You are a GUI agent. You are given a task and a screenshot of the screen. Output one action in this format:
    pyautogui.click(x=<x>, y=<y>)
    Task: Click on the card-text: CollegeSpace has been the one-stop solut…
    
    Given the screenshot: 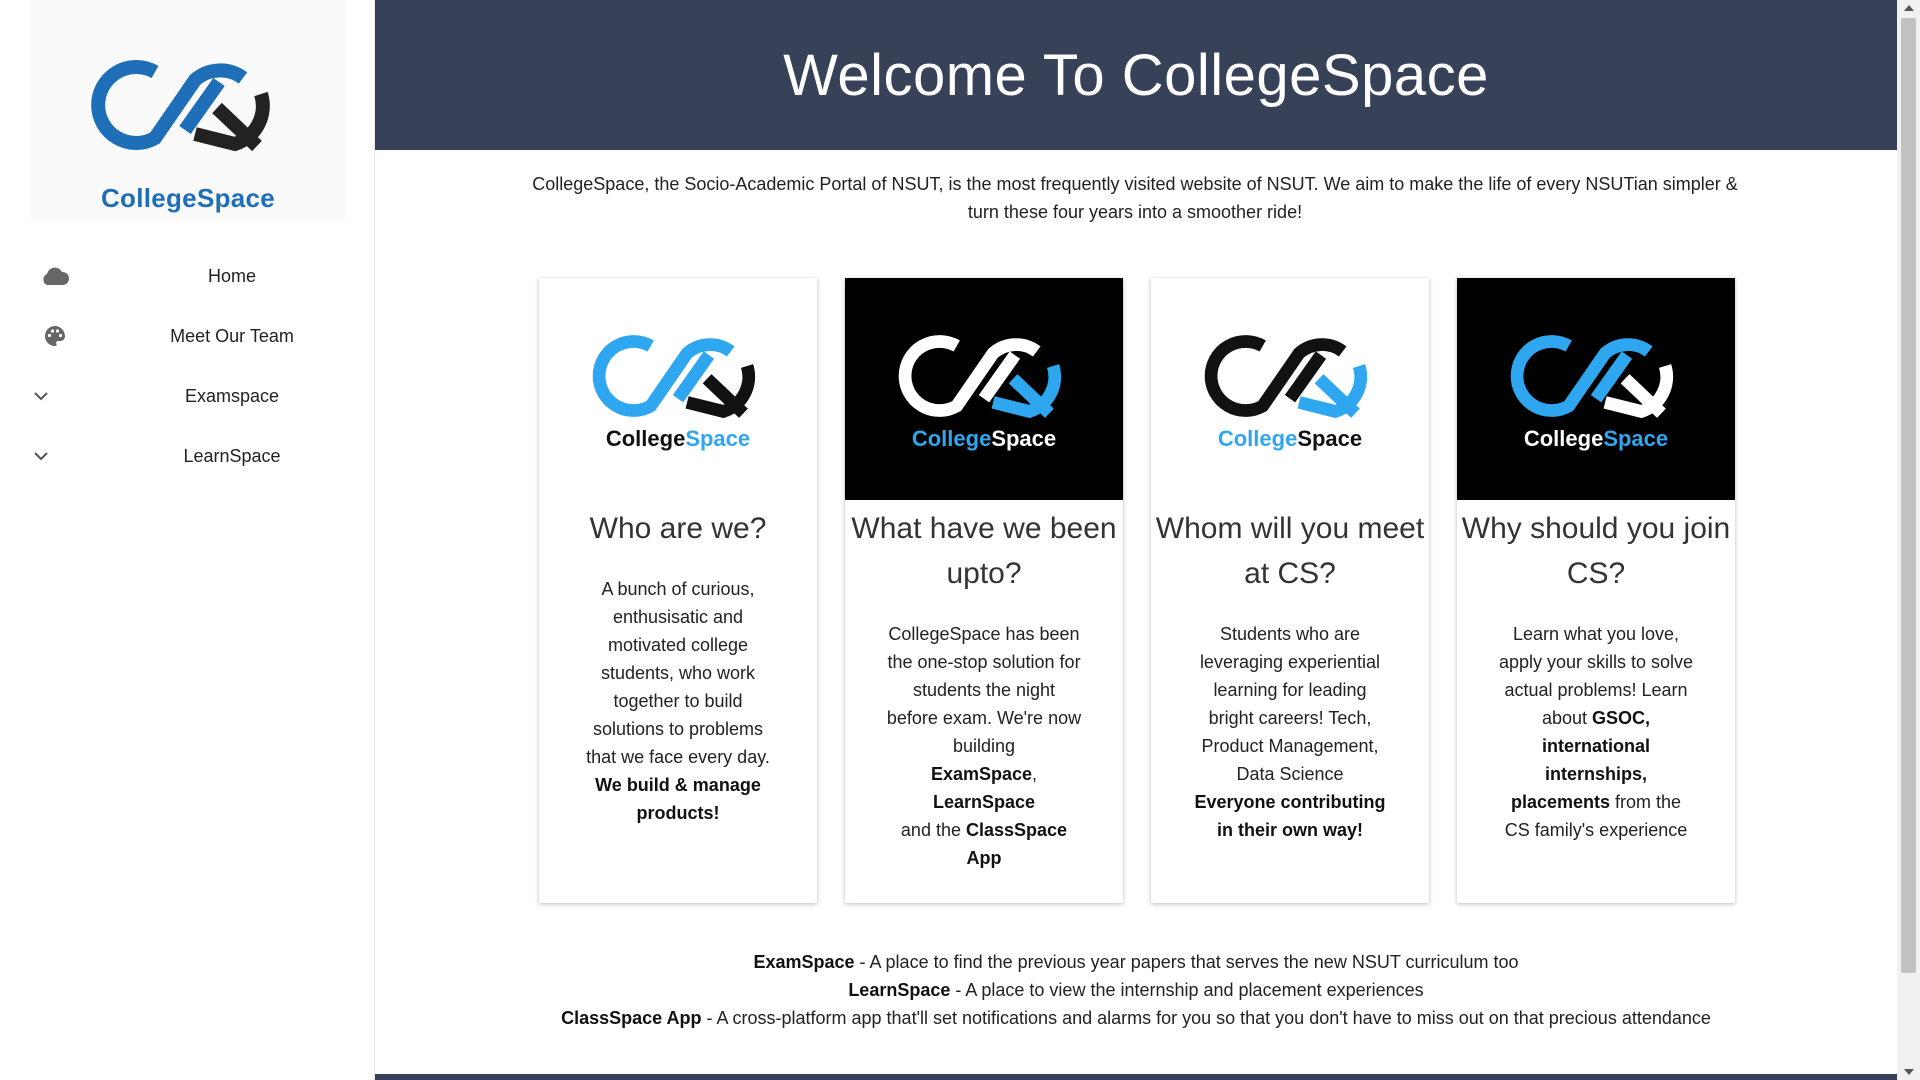 What is the action you would take?
    pyautogui.click(x=984, y=746)
    